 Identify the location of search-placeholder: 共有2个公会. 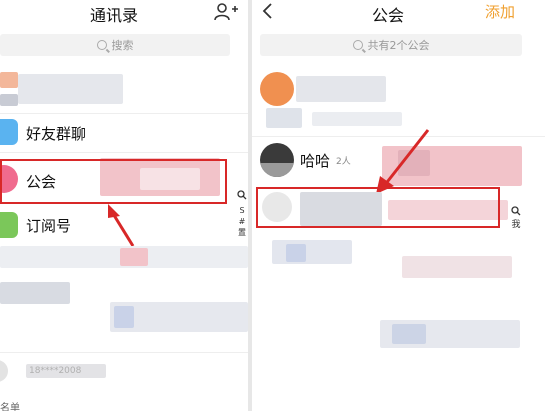
(398, 45).